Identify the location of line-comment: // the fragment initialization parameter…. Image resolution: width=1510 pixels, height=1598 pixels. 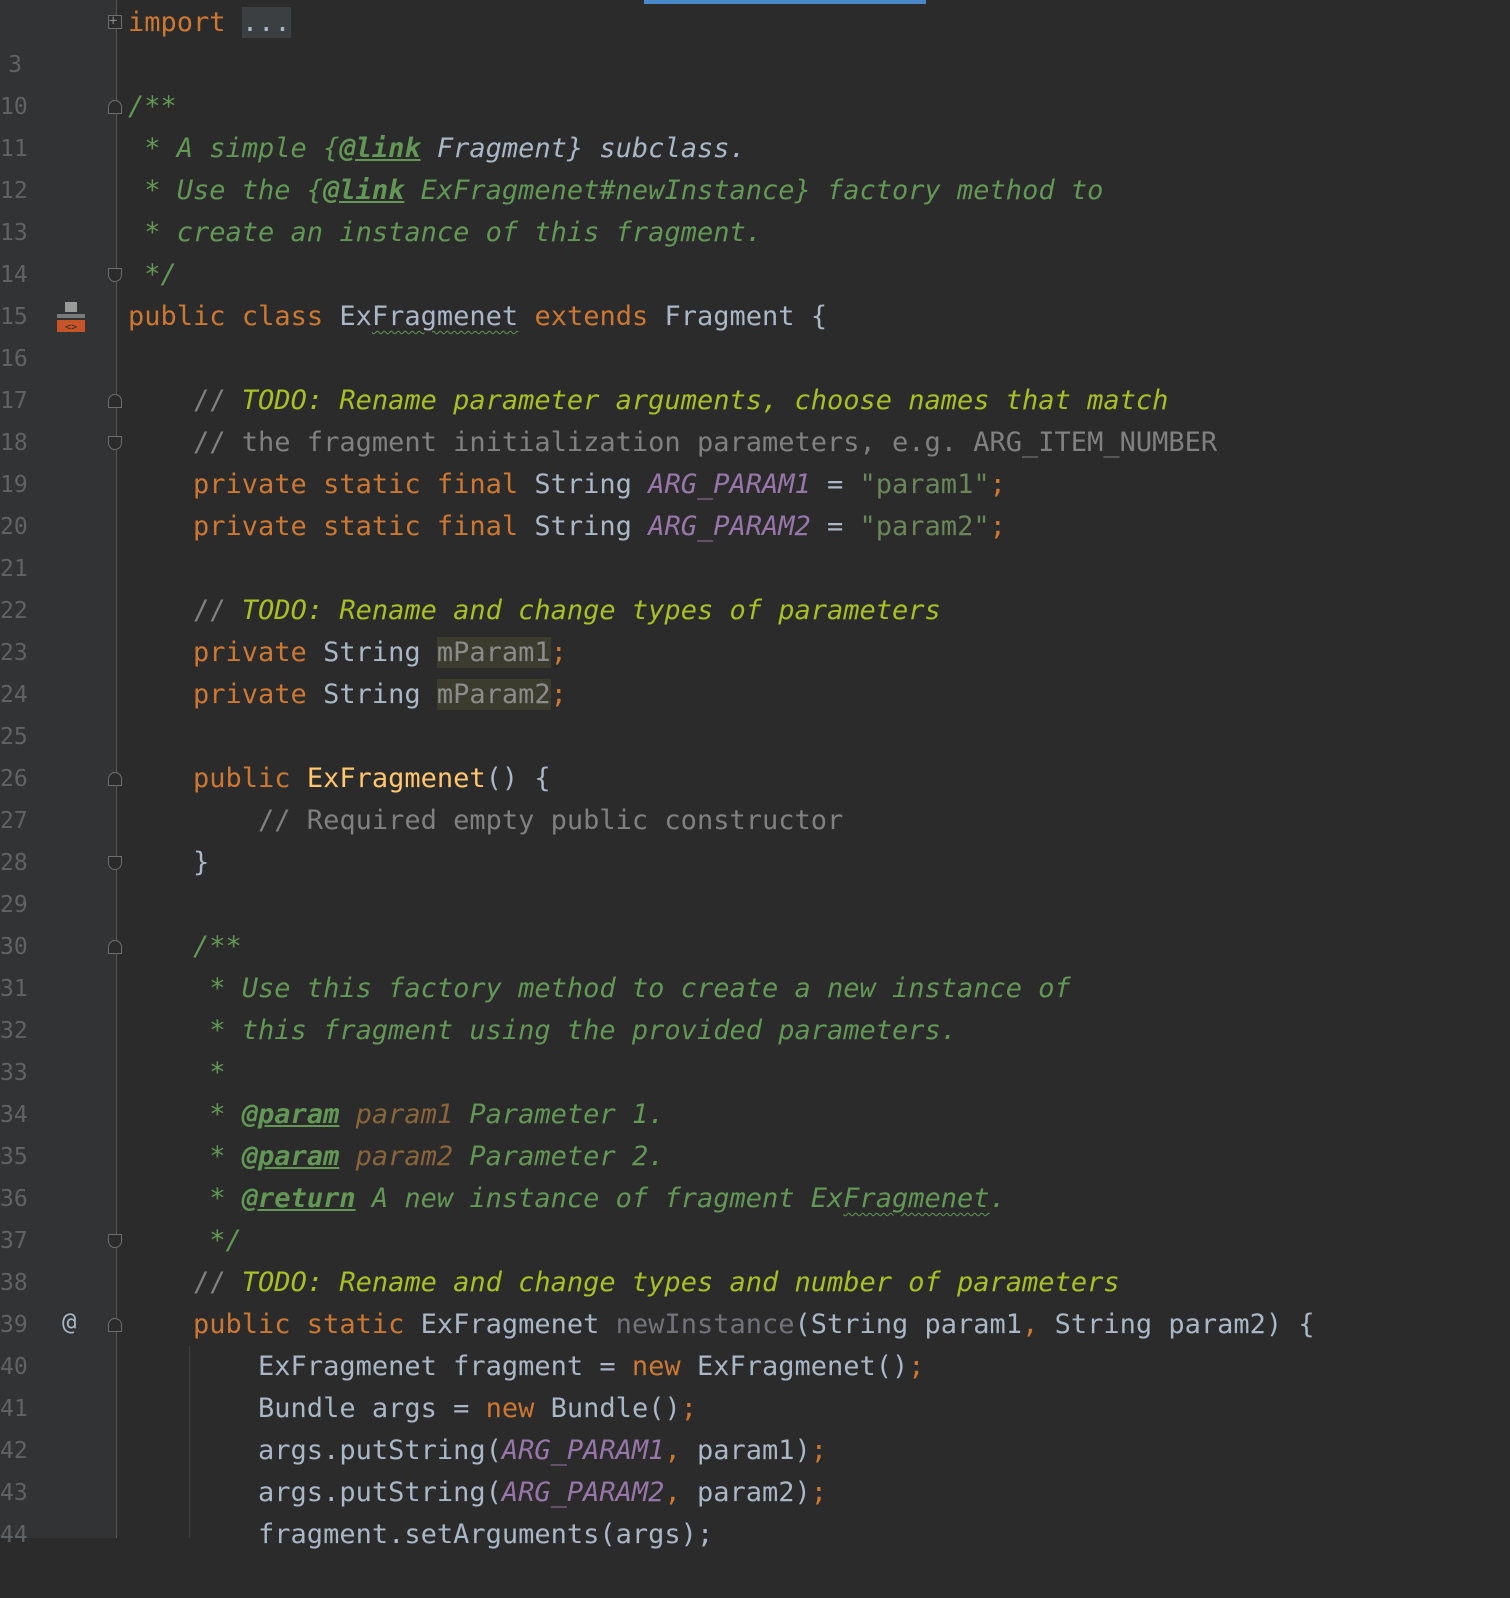
(673, 442).